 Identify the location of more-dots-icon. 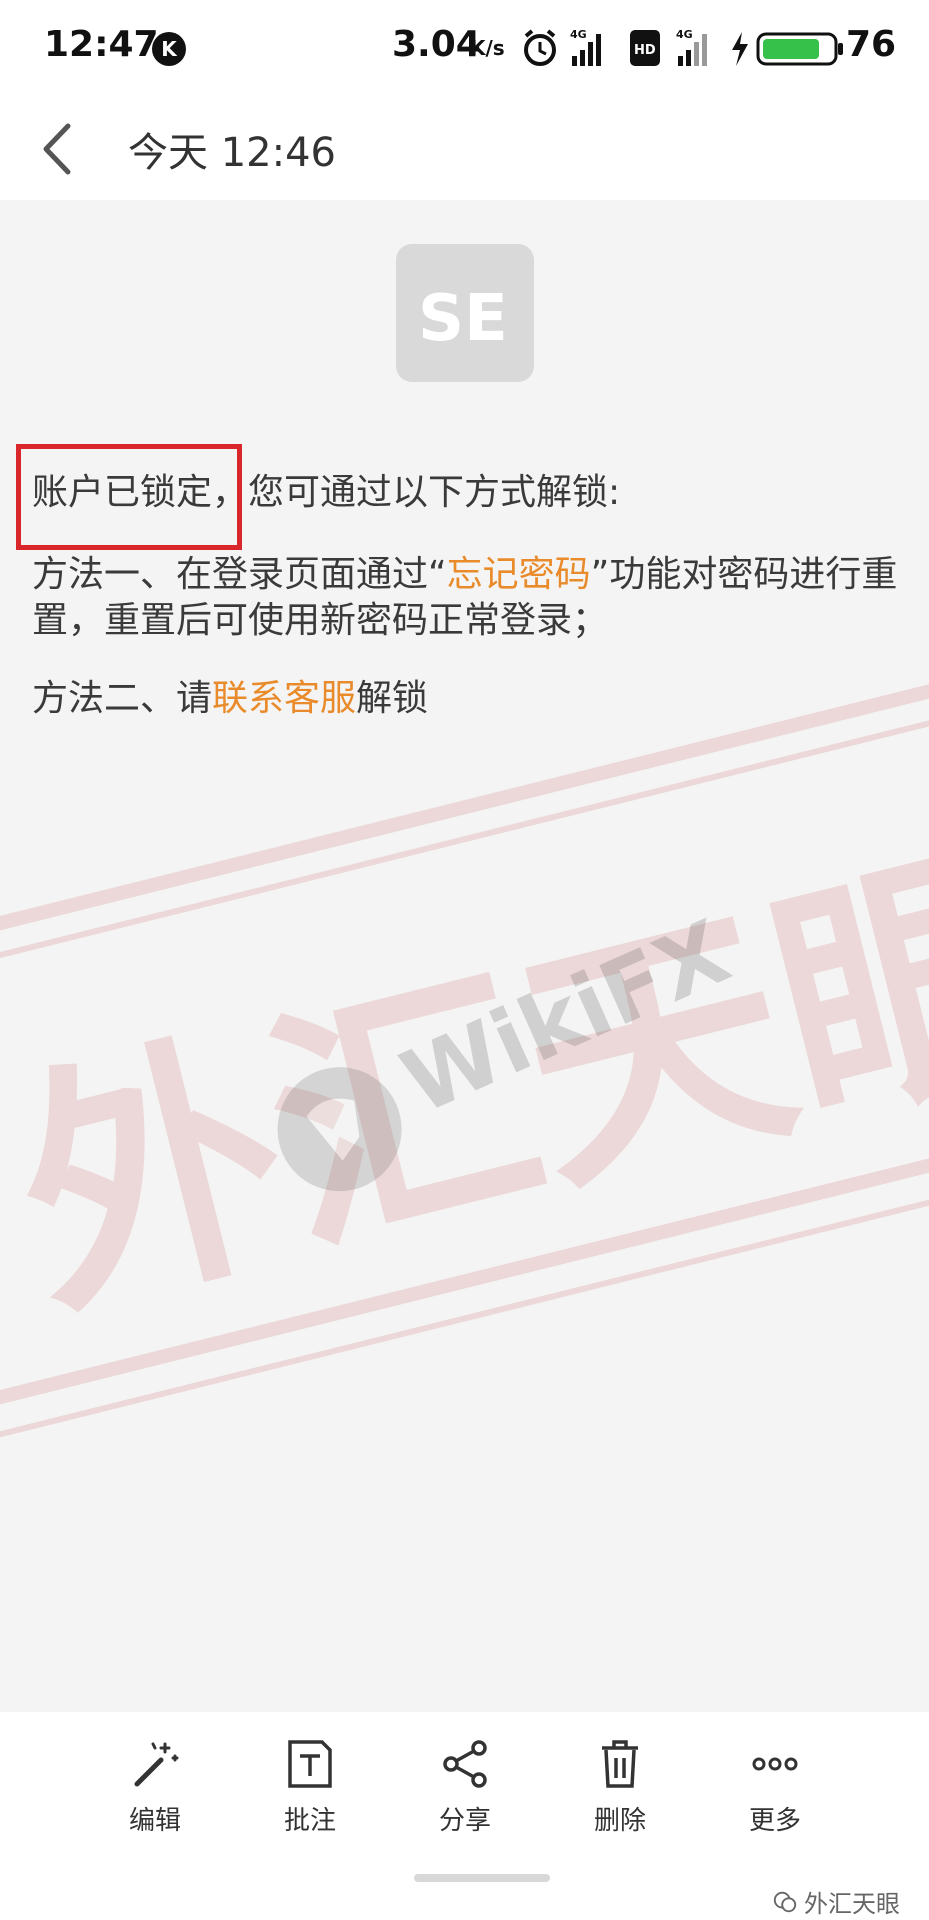
(775, 1764).